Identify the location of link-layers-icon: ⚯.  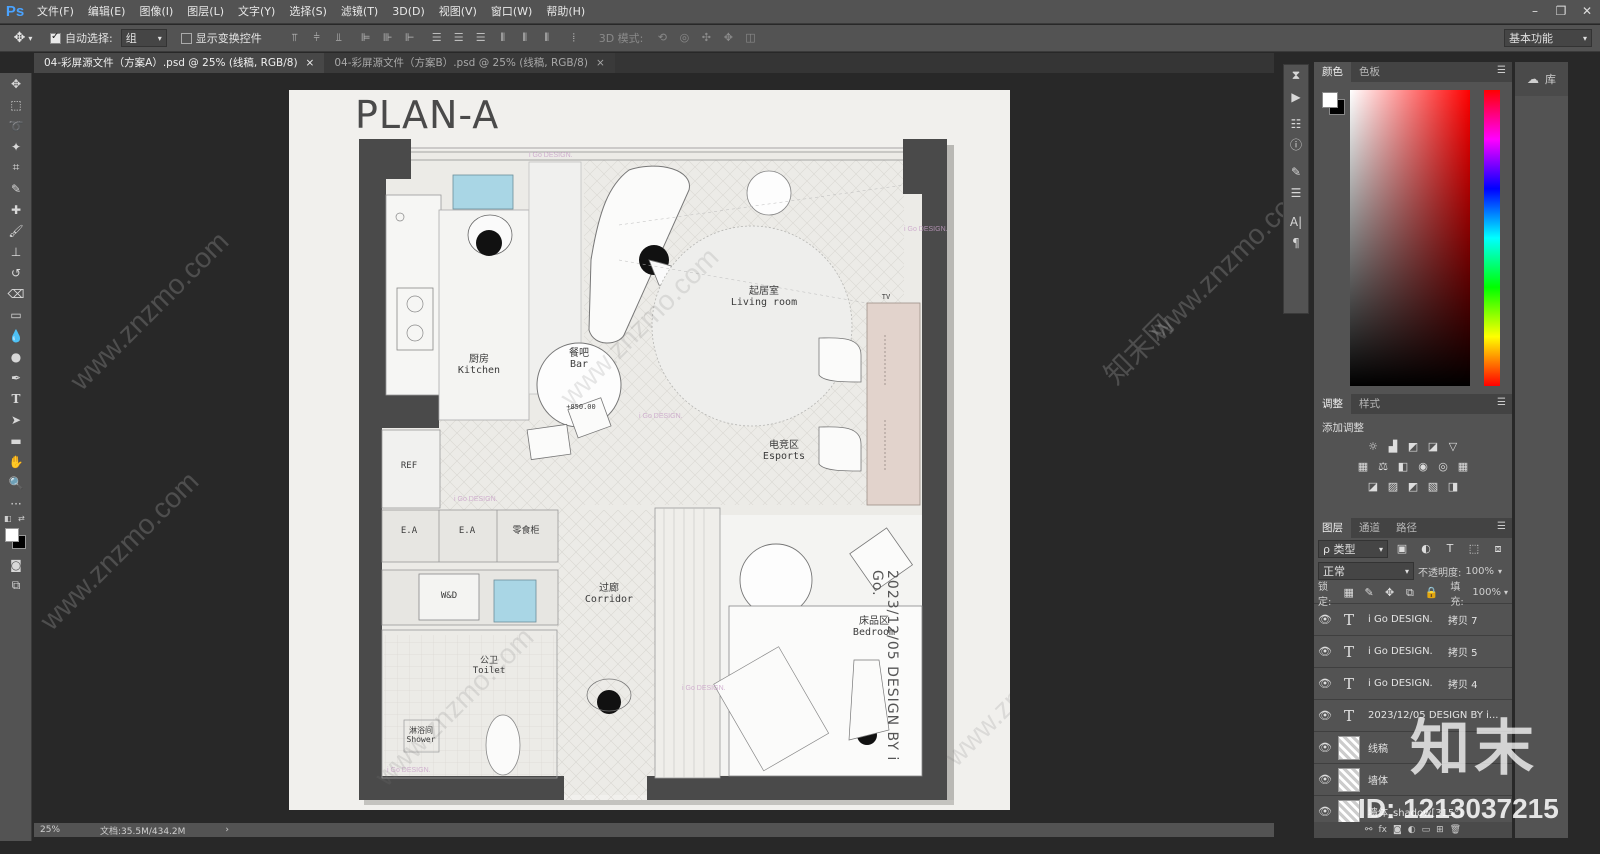
(1369, 830).